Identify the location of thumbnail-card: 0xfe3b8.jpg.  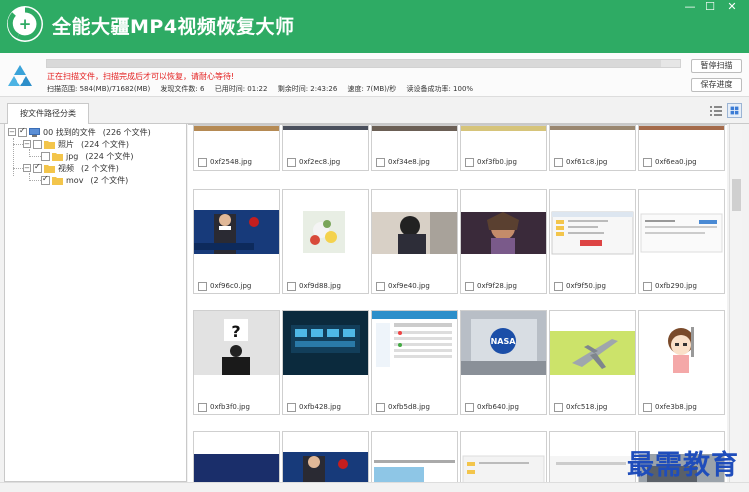
(681, 362).